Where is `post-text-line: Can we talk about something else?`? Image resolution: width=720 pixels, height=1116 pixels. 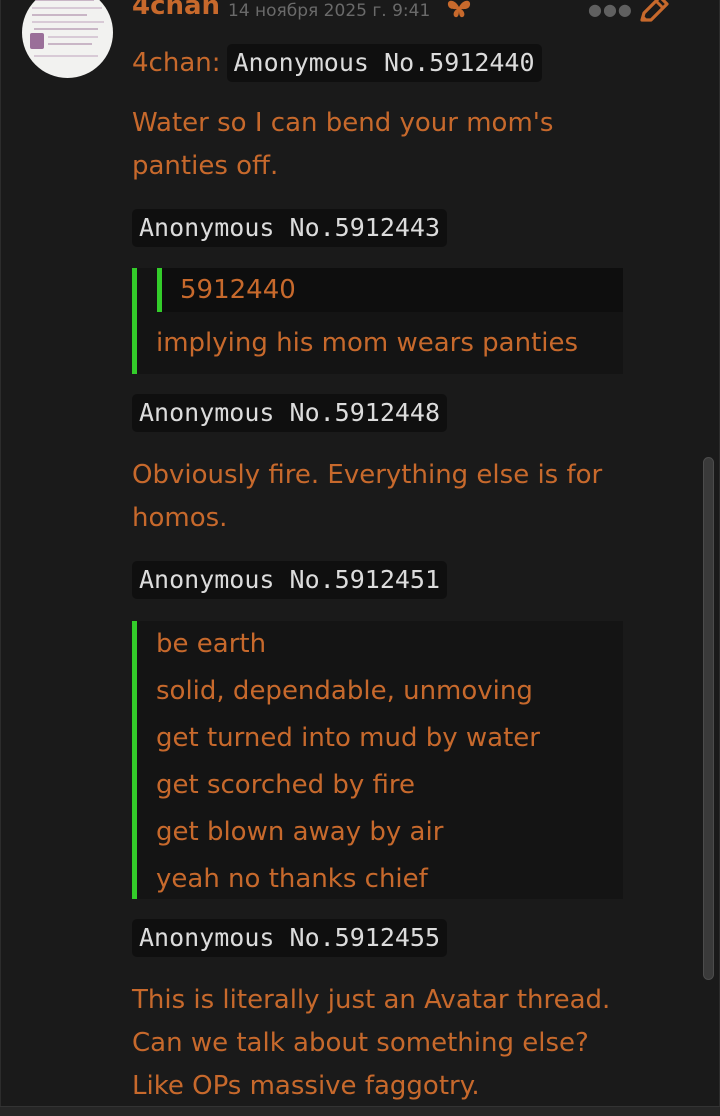
post-text-line: Can we talk about something else? is located at coordinates (360, 1043).